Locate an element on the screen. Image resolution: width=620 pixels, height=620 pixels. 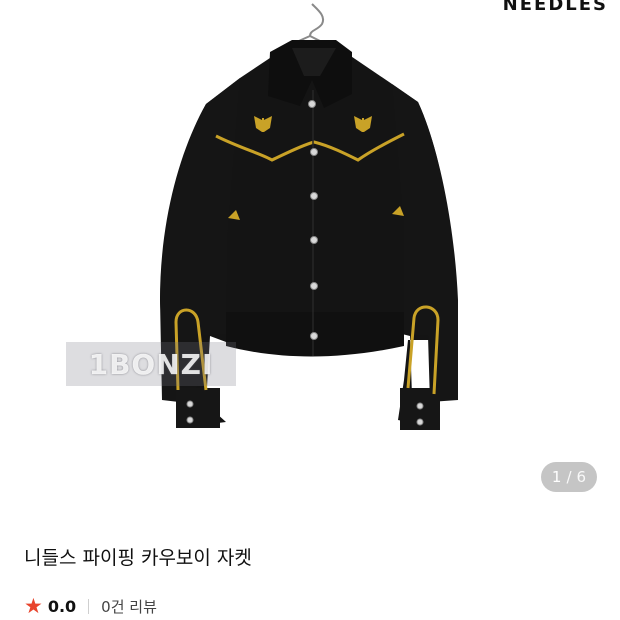
review-count-link: 0건 리뷰 is located at coordinates (129, 606).